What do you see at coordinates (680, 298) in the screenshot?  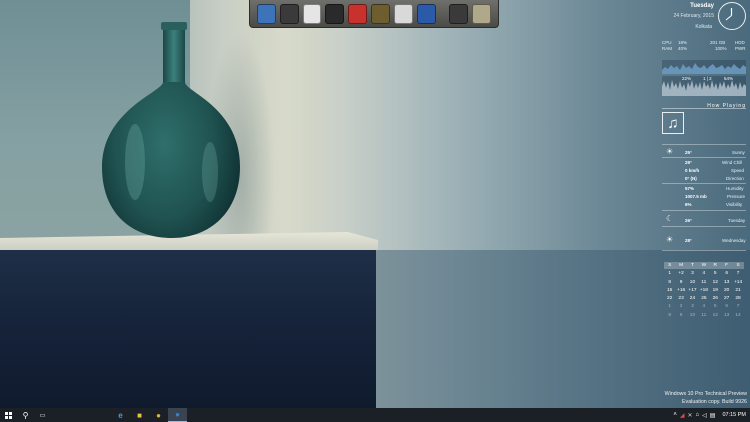 I see `calendar-day: 23` at bounding box center [680, 298].